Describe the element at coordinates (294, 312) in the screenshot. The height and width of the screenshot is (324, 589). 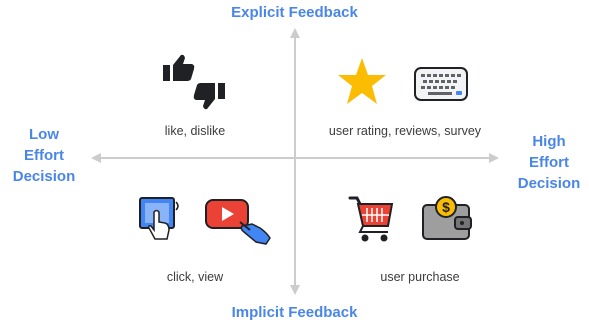
I see `axis-label-bottom: Implicit Feedback` at that location.